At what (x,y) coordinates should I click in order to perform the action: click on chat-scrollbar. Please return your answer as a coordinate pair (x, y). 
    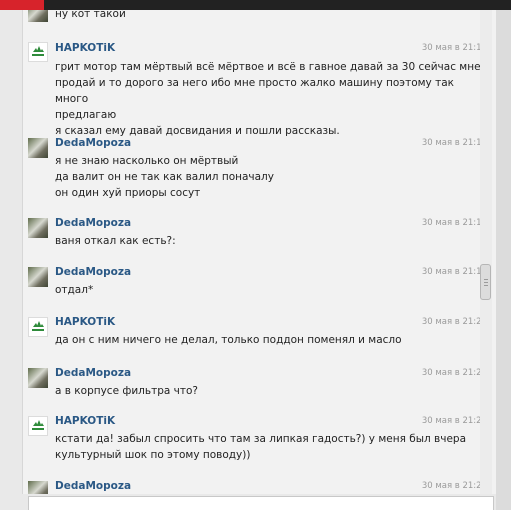
    Looking at the image, I should click on (486, 252).